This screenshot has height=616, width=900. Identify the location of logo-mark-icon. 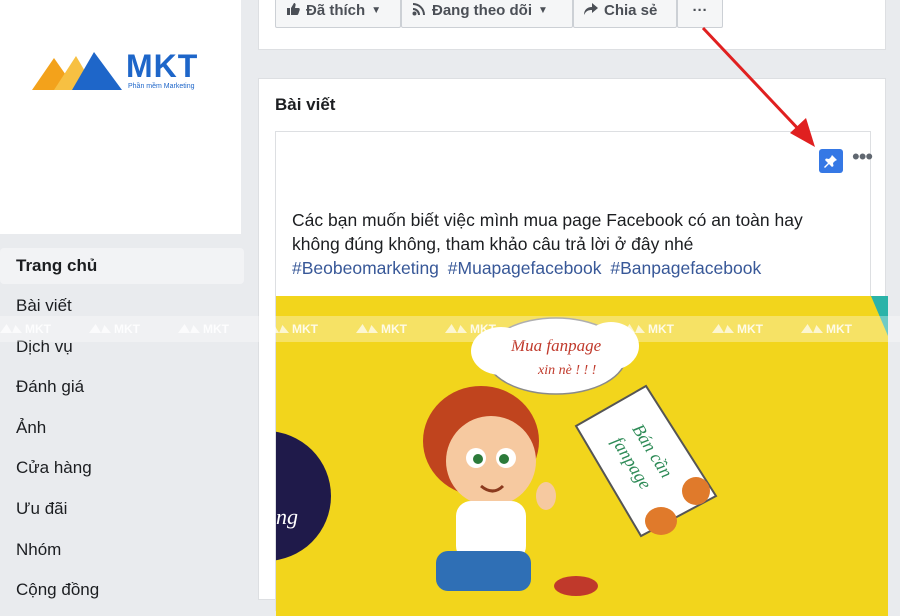
(77, 71).